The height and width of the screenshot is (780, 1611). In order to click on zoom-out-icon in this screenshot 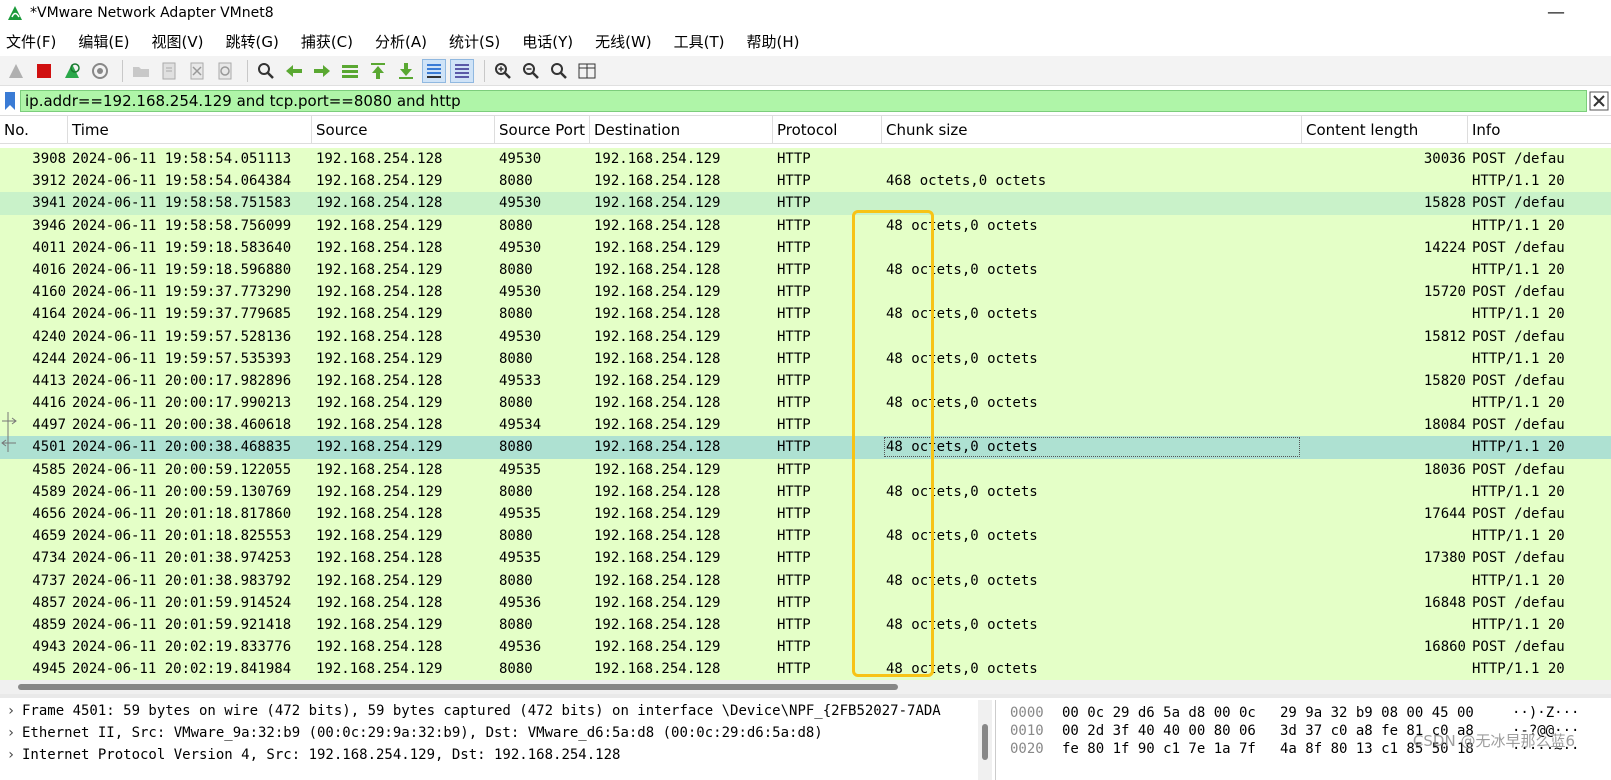, I will do `click(531, 71)`.